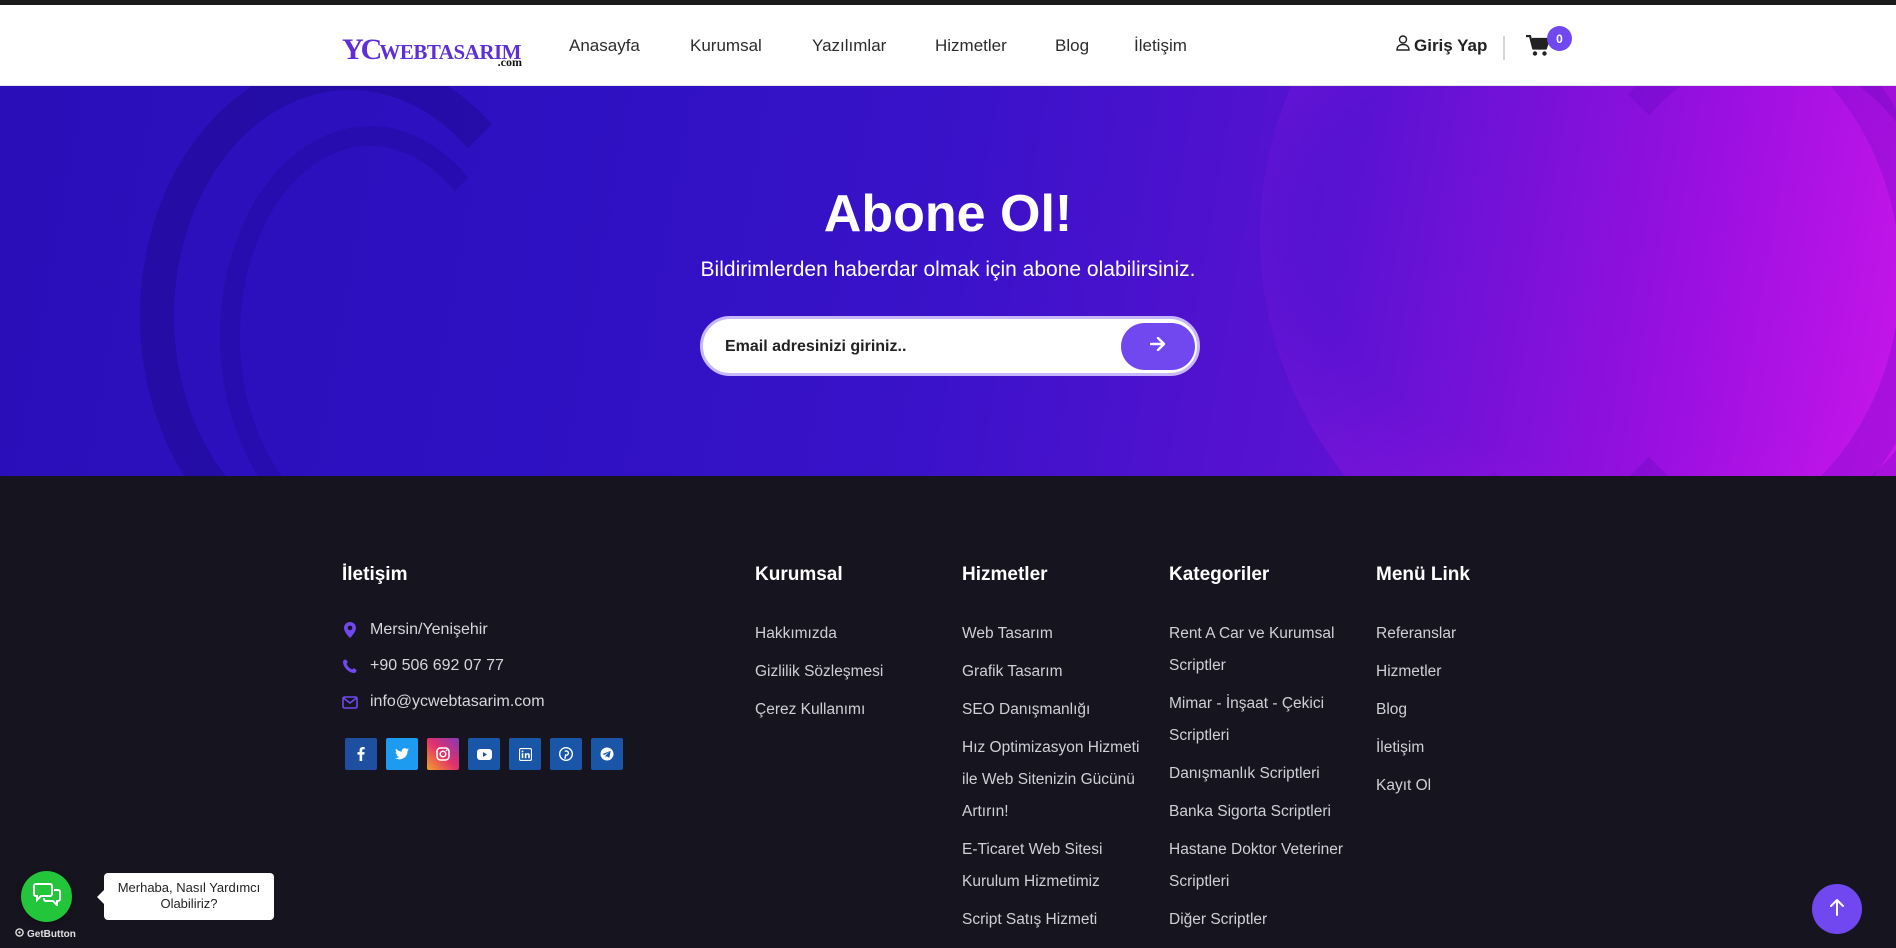 The width and height of the screenshot is (1896, 948). Describe the element at coordinates (1504, 48) in the screenshot. I see `header-divider` at that location.